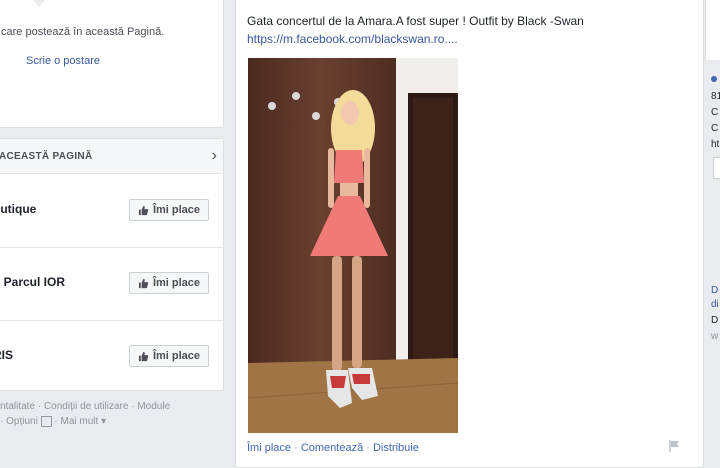 Image resolution: width=720 pixels, height=468 pixels. What do you see at coordinates (46, 156) in the screenshot?
I see `liked-pages-title: ACEASTĂ PAGINĂ` at bounding box center [46, 156].